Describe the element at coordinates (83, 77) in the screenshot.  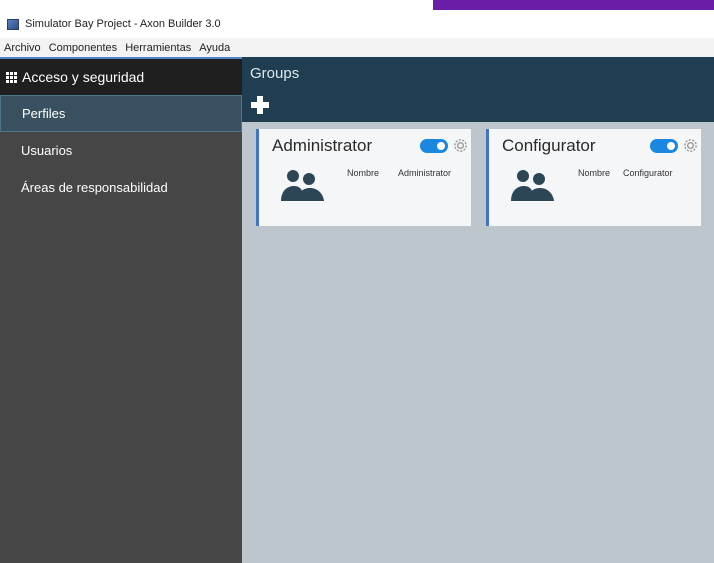
I see `sidebar-header-label: Acceso y seguridad` at that location.